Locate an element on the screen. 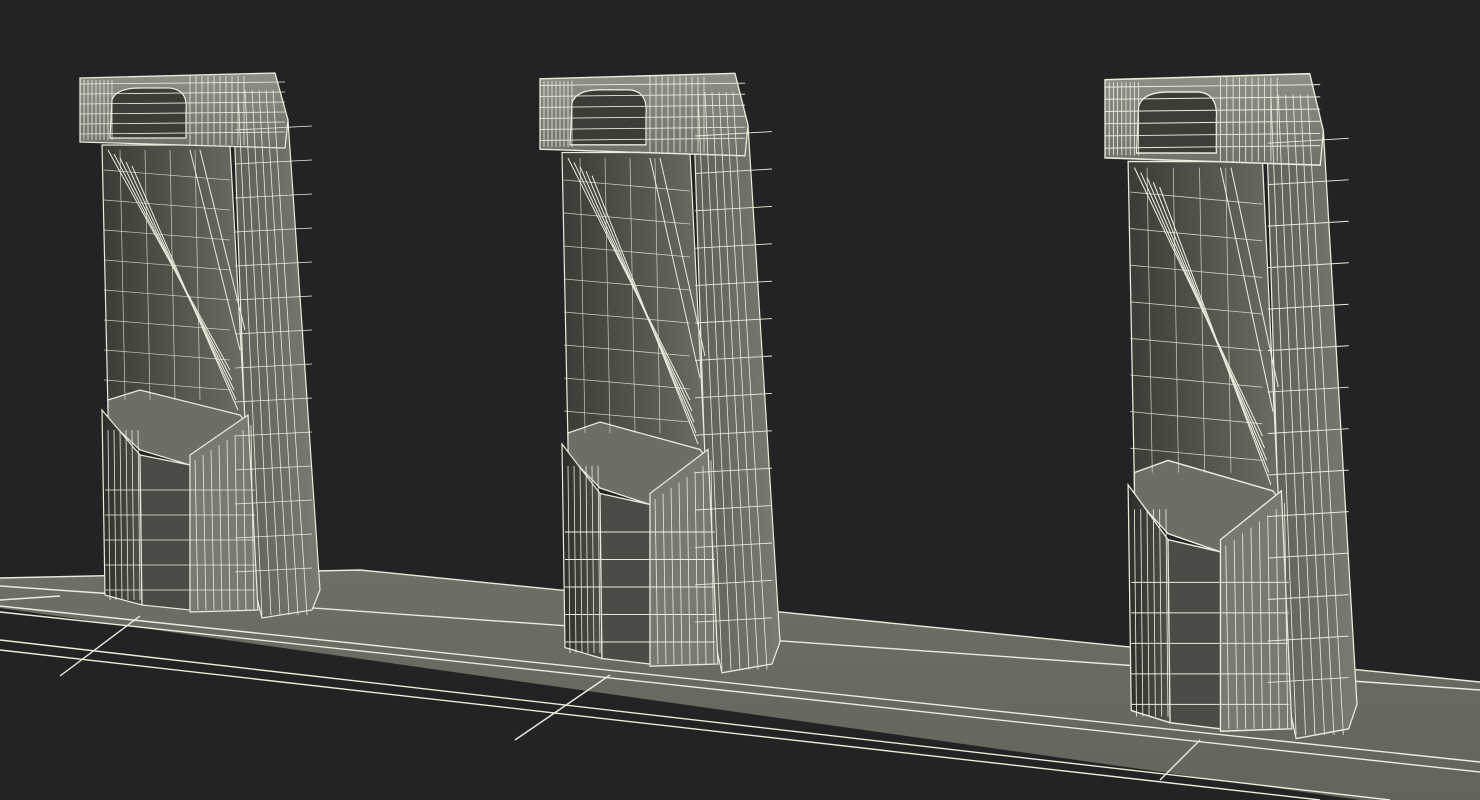  holder-left is located at coordinates (200, 345).